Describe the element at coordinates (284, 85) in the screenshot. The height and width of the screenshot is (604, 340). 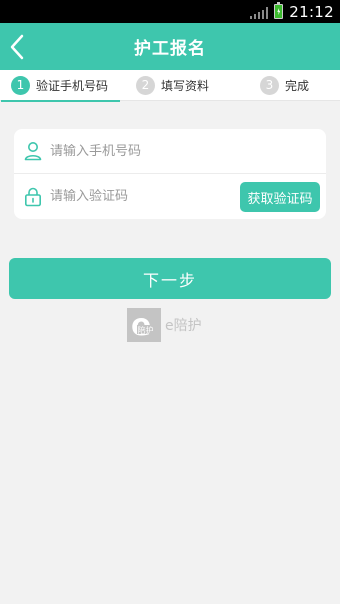
I see `step-complete: 3 完成` at that location.